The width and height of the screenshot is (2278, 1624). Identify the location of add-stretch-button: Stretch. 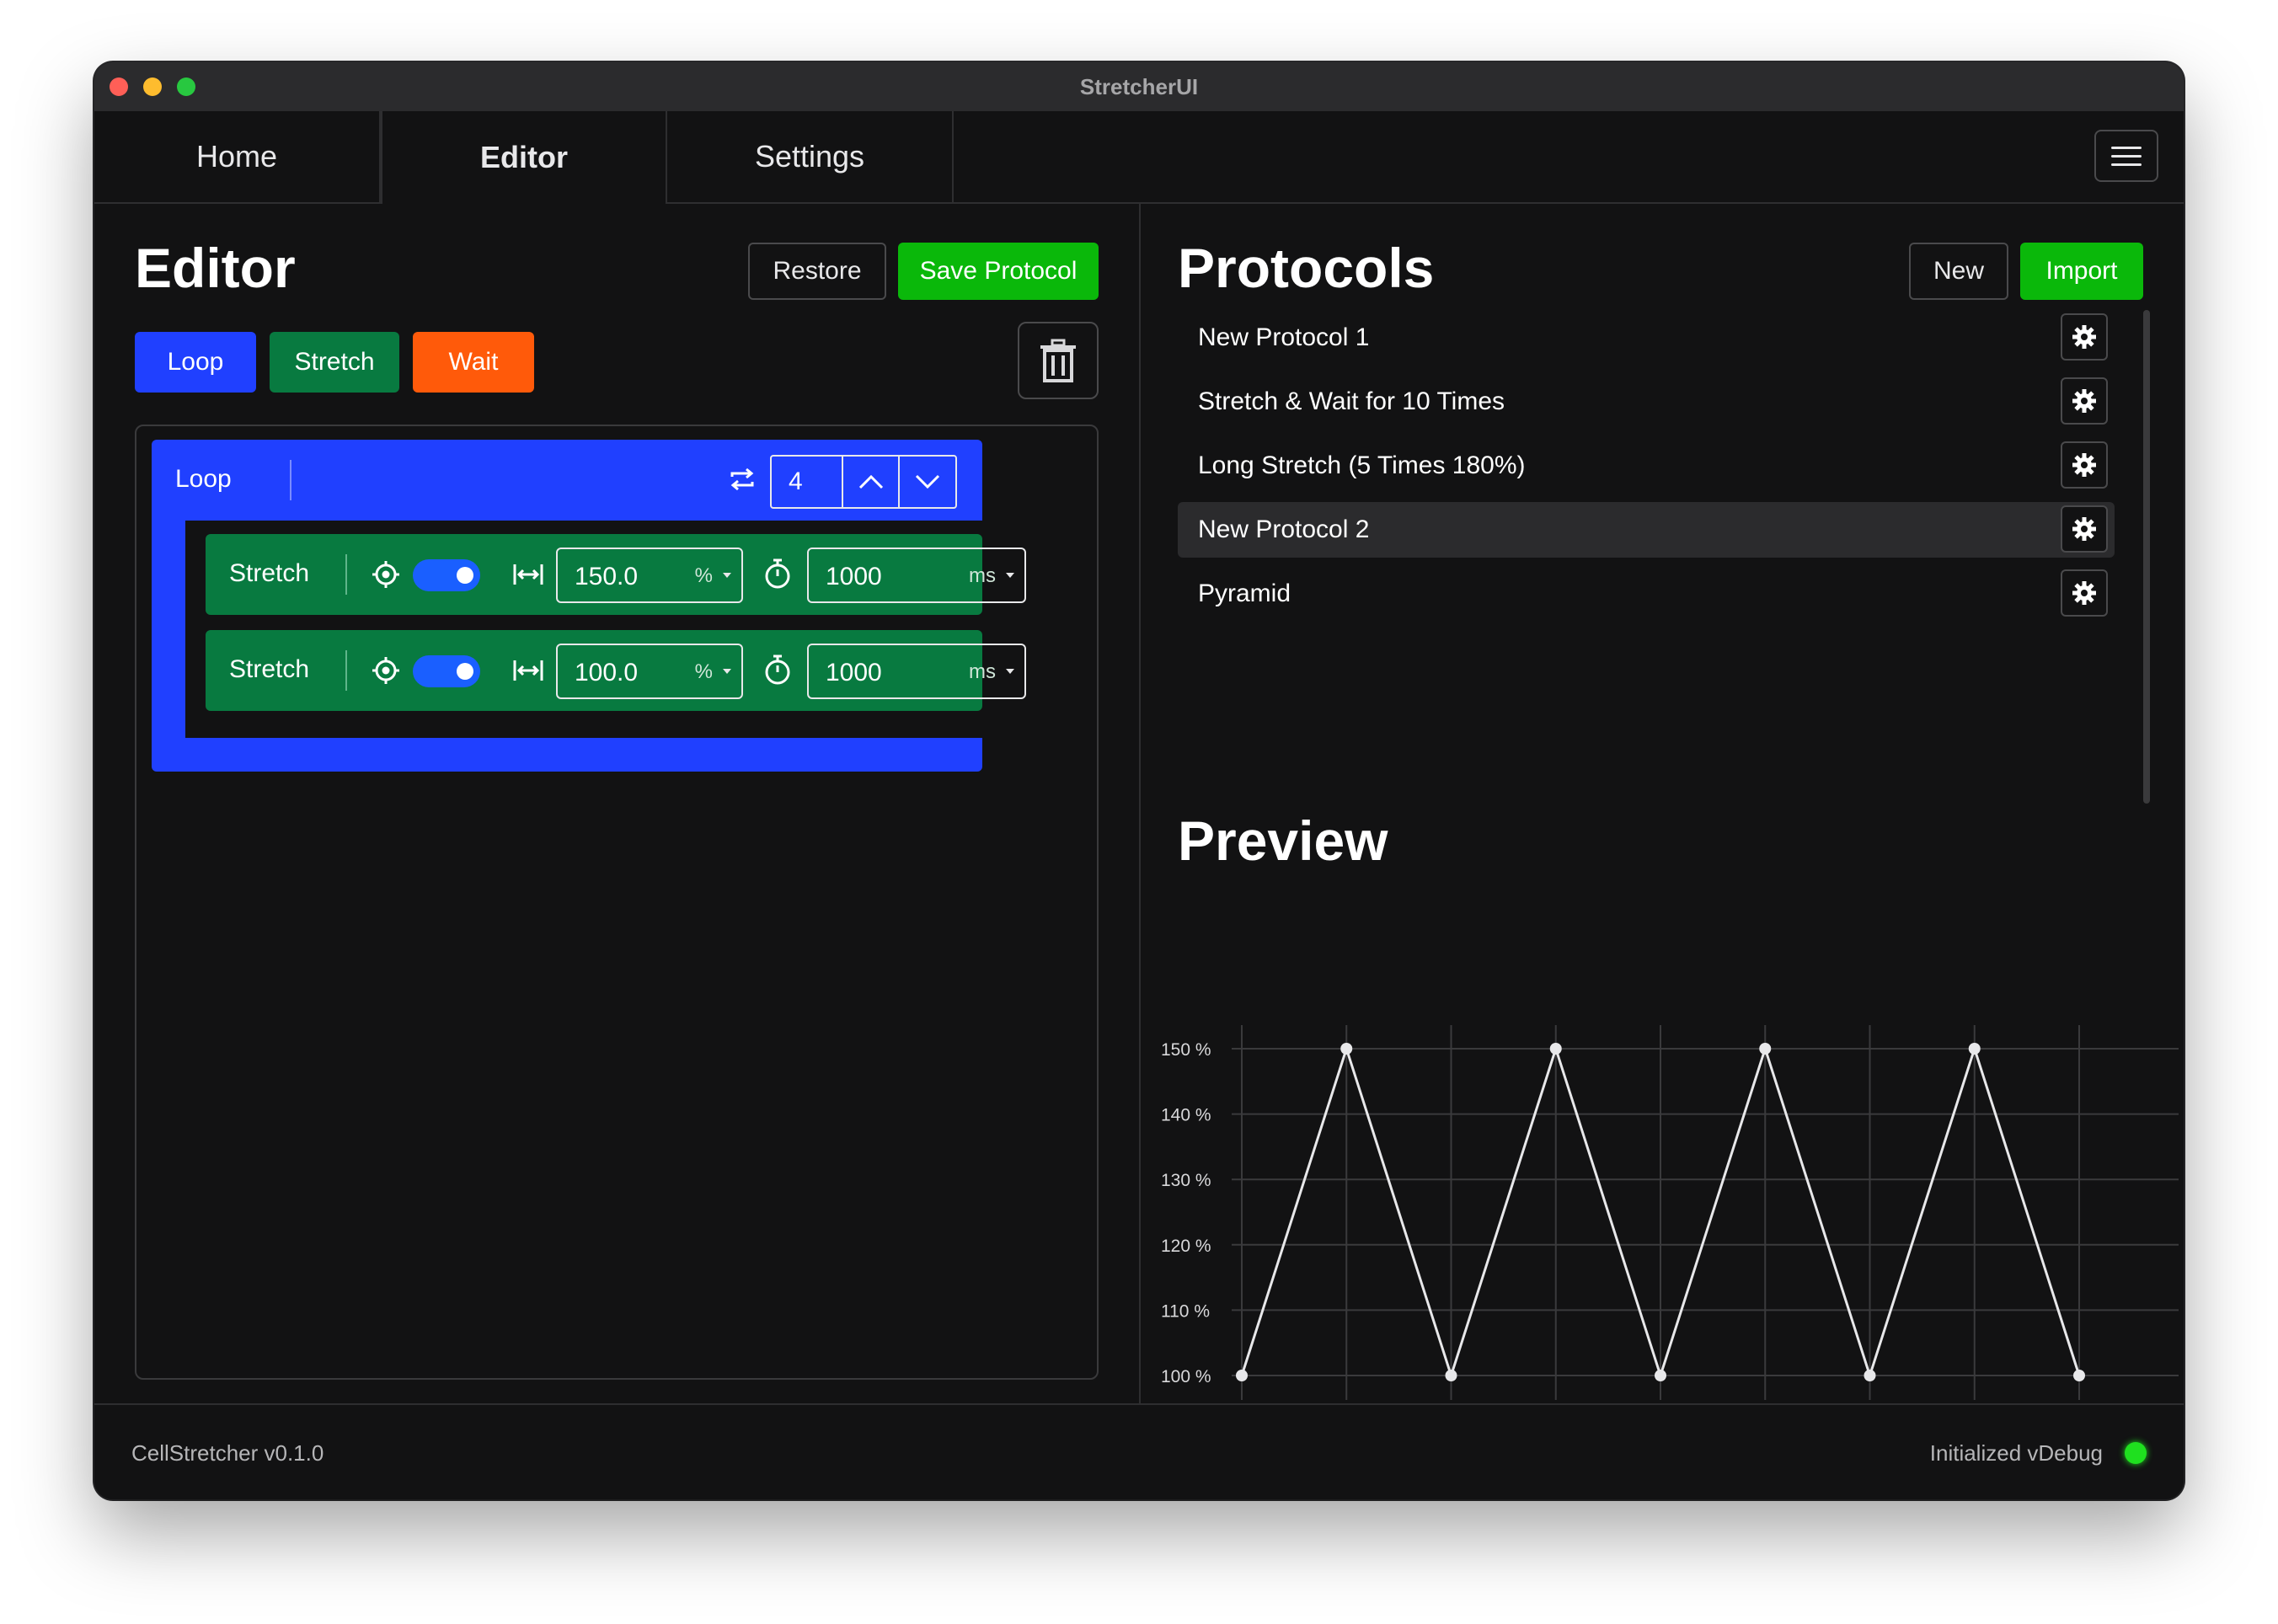
(334, 362).